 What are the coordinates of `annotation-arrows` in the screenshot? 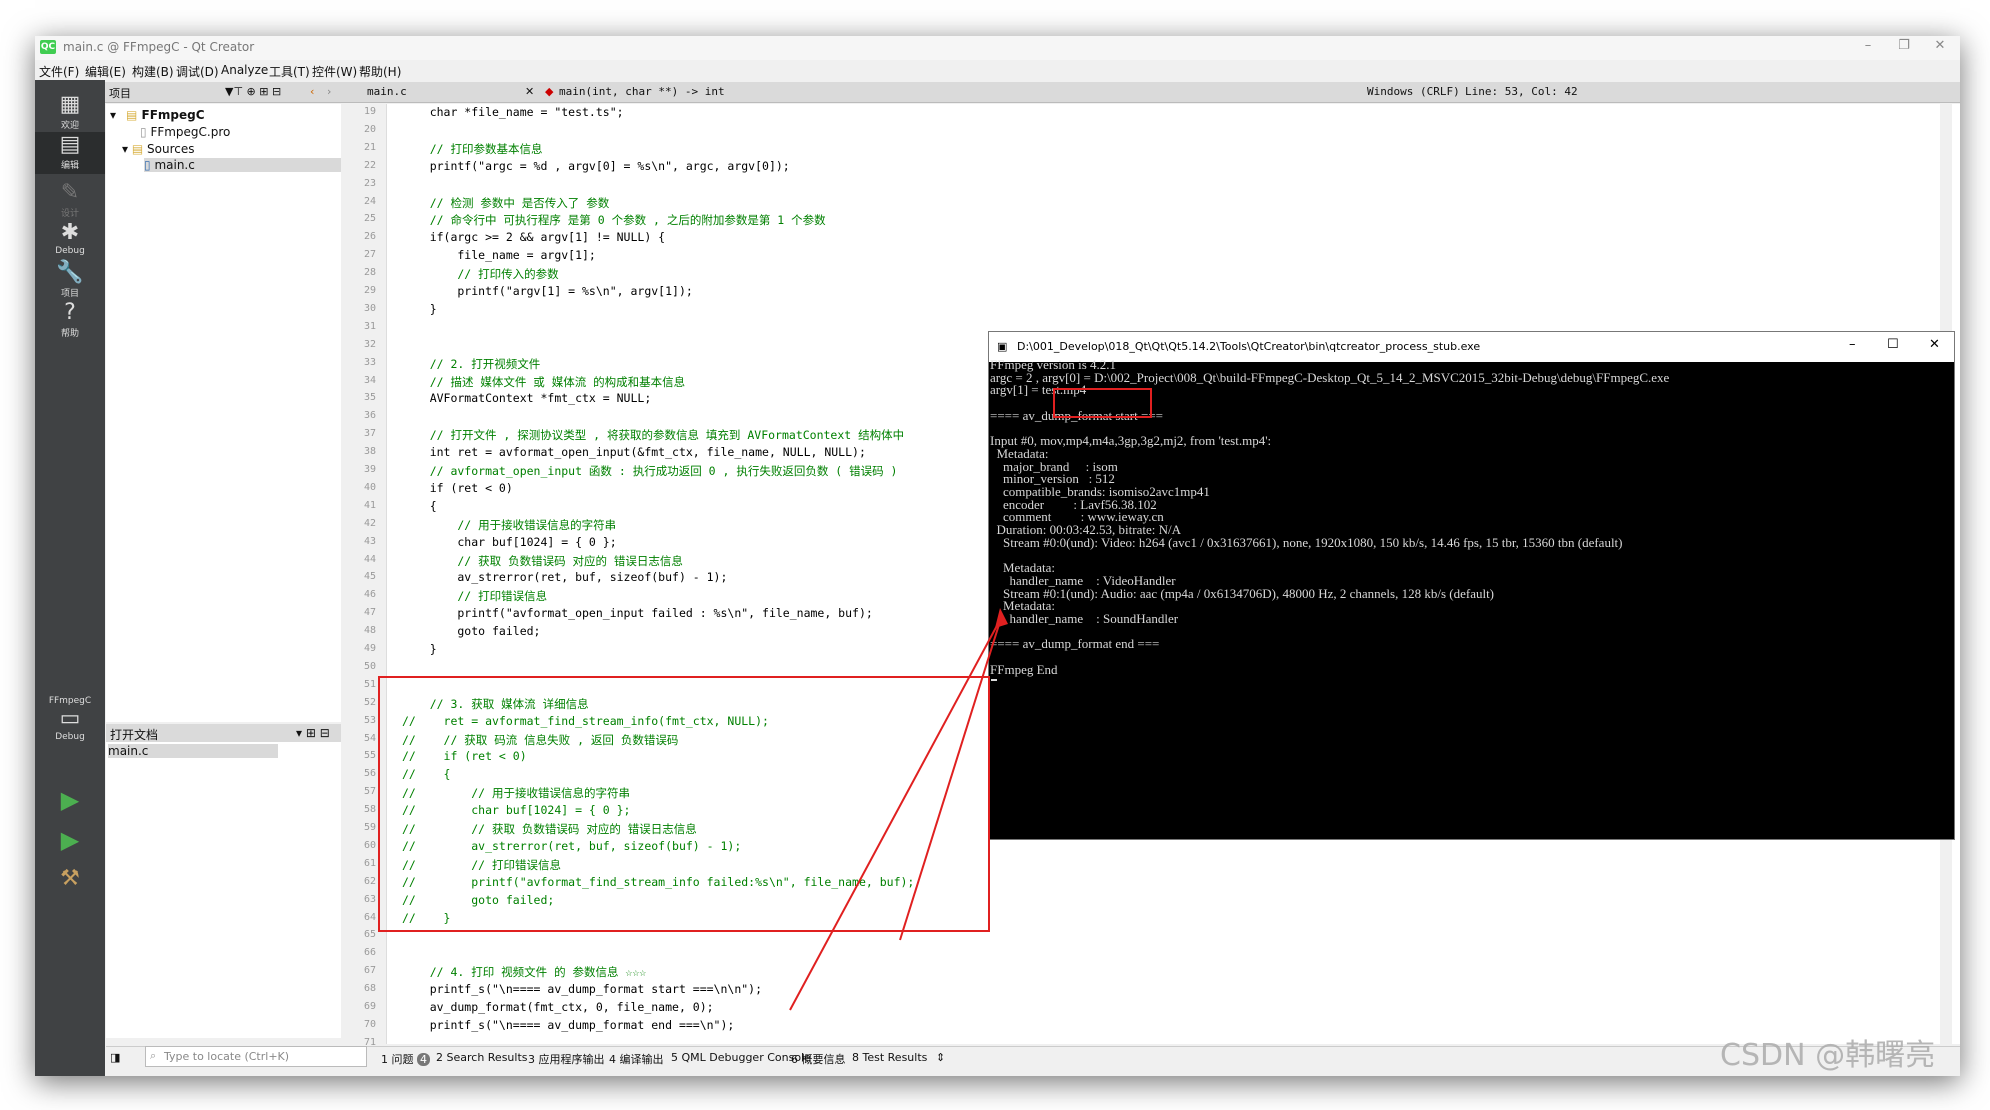 It's located at (898, 809).